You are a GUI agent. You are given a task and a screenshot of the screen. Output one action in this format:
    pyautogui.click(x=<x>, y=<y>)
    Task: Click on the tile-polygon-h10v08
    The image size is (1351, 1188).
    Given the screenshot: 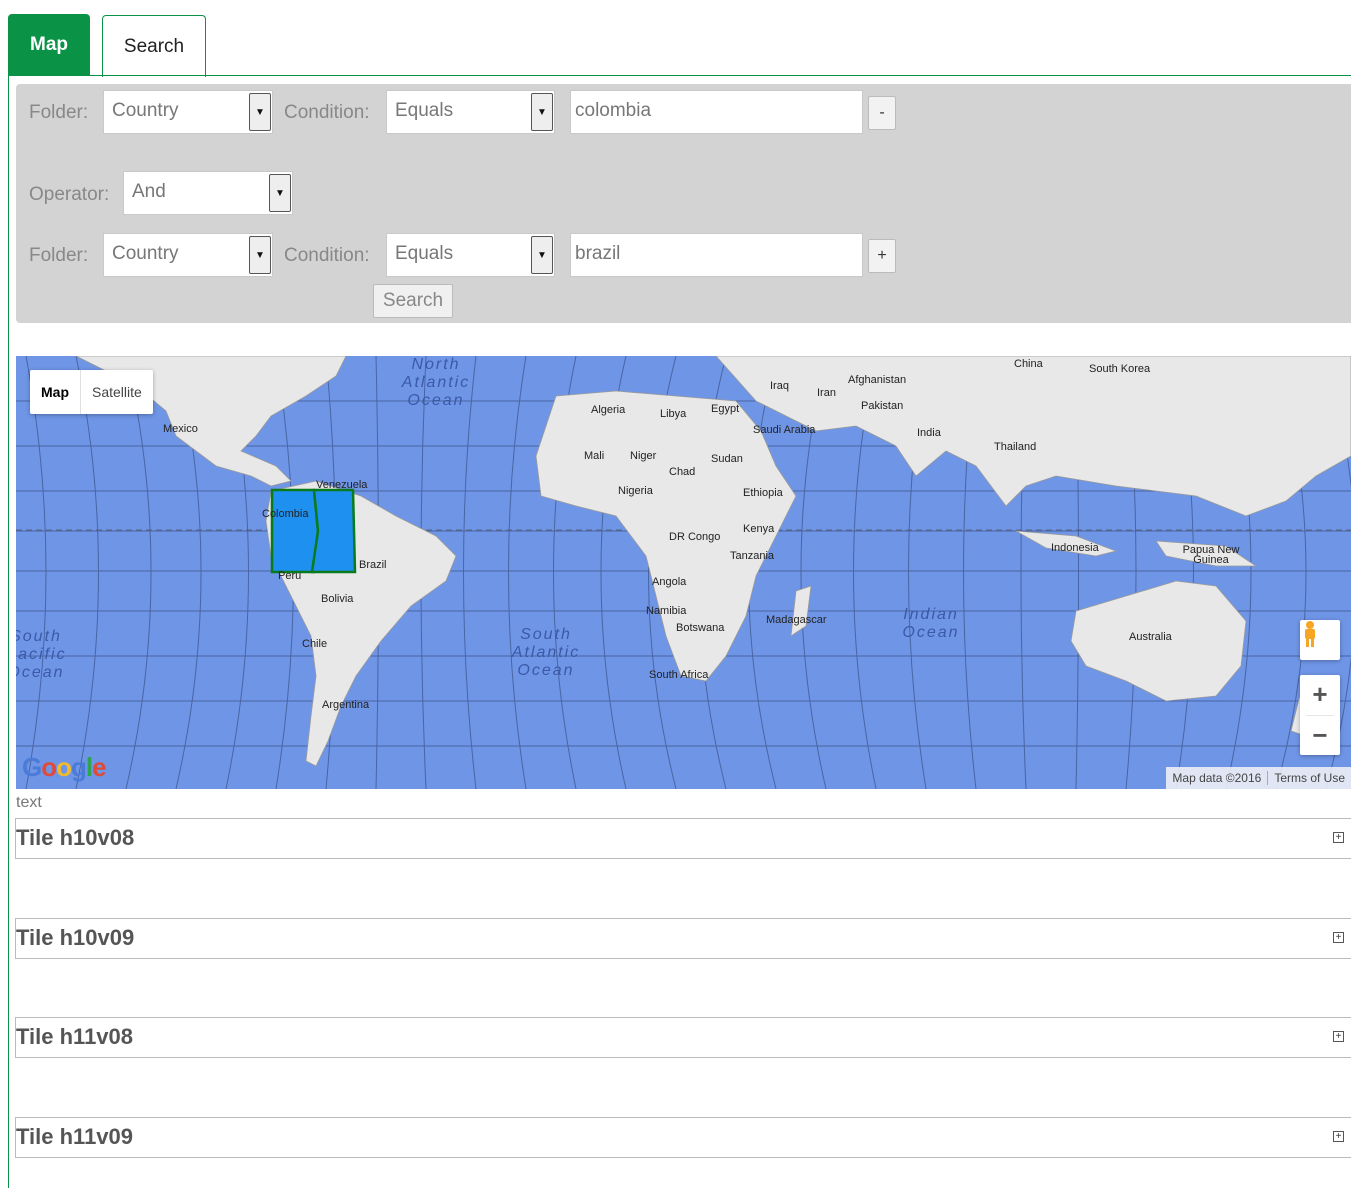 What is the action you would take?
    pyautogui.click(x=295, y=531)
    